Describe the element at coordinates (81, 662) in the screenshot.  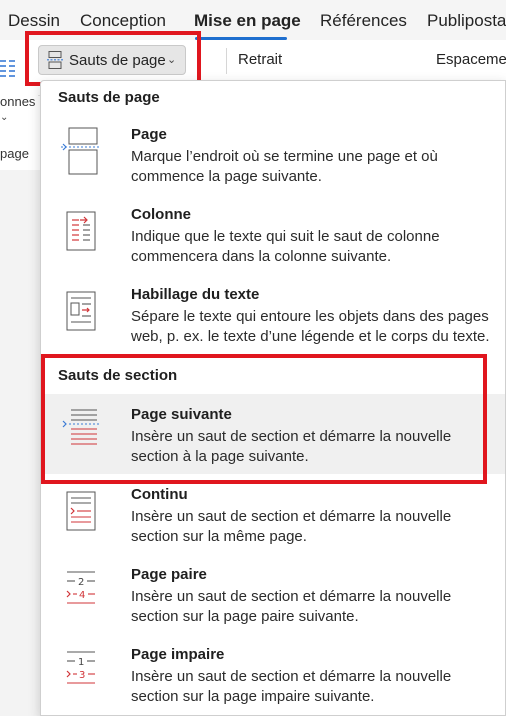
I see `svg-text: 1` at that location.